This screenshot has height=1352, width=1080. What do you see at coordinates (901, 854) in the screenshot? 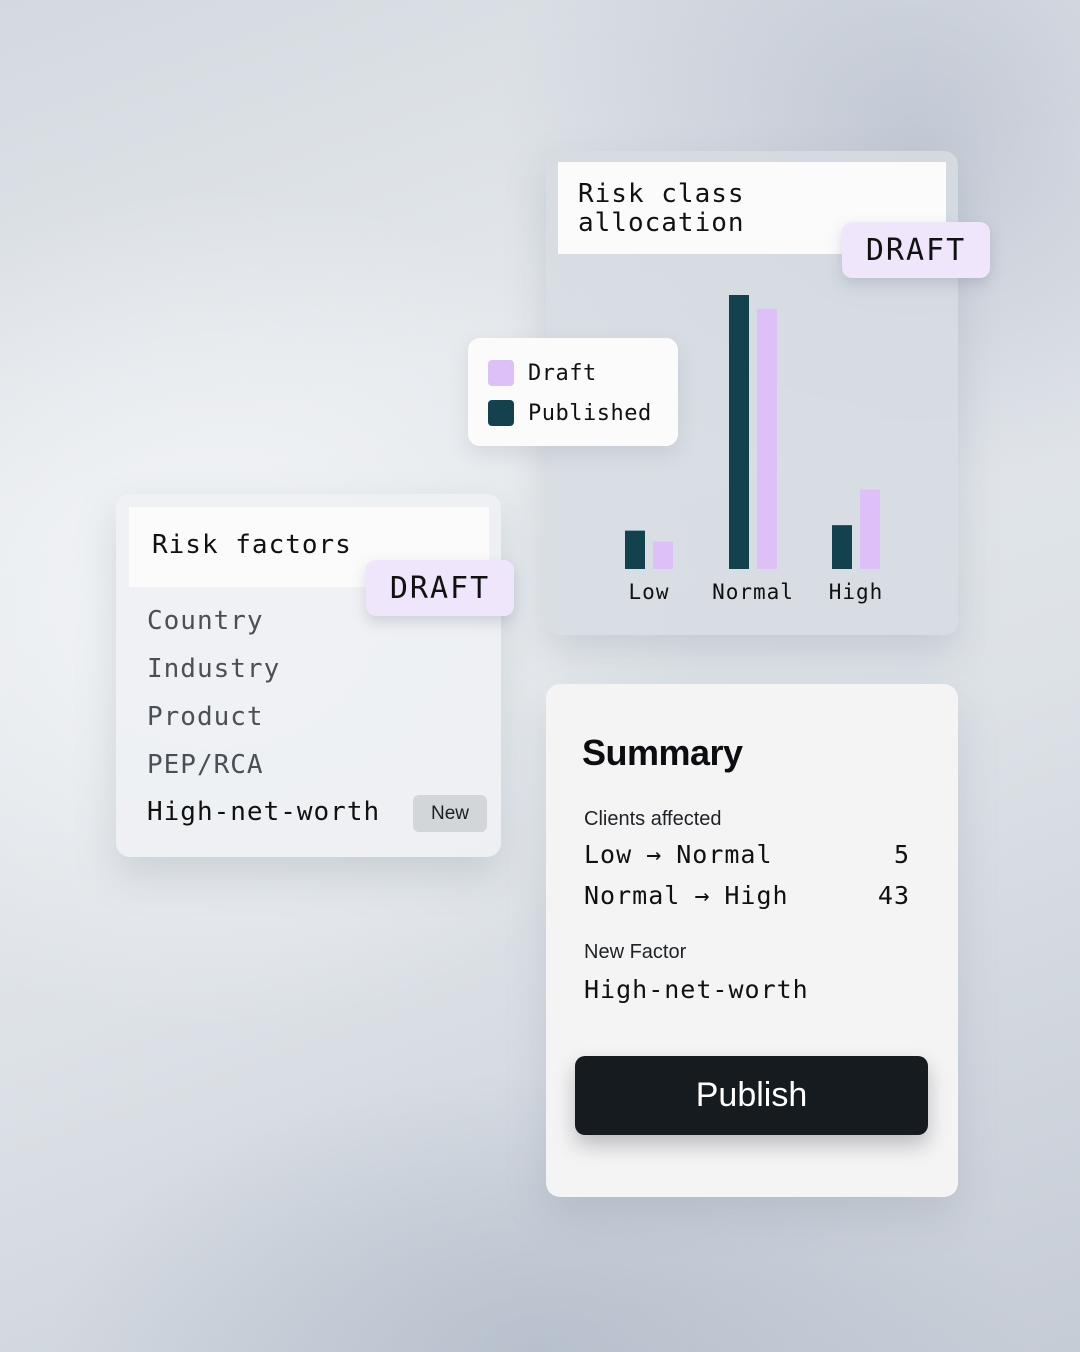
I see `client-count: 5` at bounding box center [901, 854].